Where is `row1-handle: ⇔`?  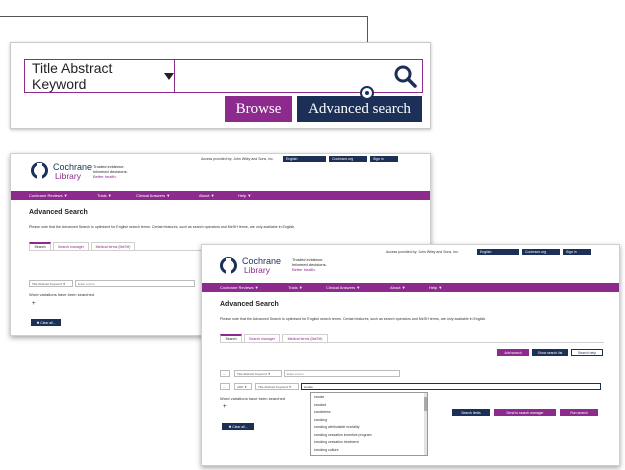 row1-handle: ⇔ is located at coordinates (225, 373).